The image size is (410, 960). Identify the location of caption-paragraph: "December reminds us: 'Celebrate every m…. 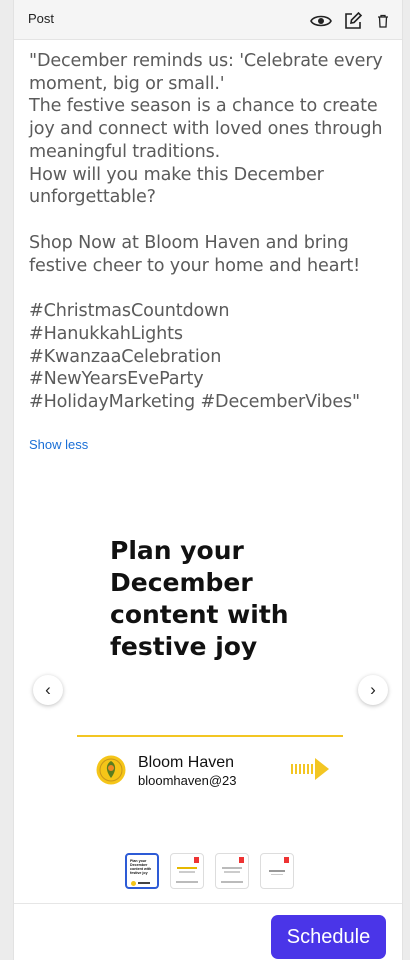
(206, 129).